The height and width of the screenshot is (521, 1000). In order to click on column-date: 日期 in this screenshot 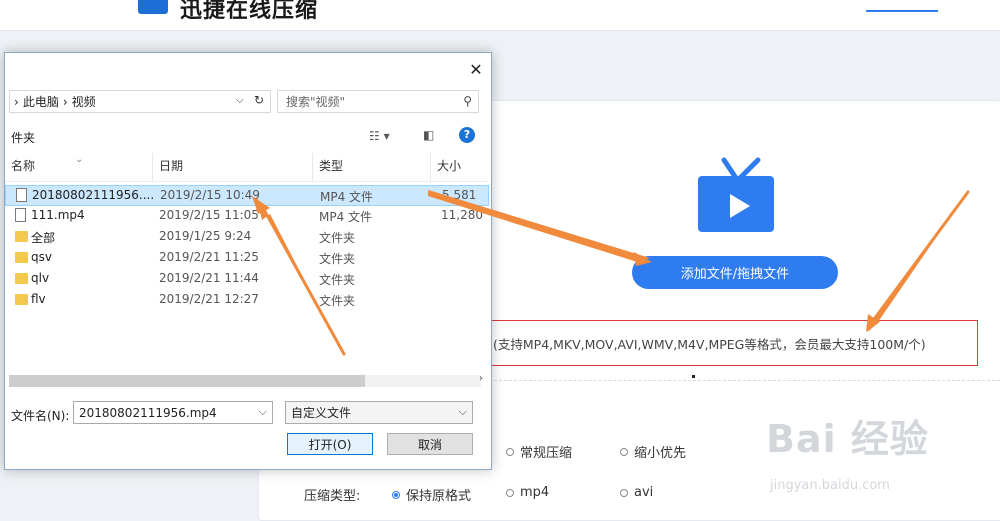, I will do `click(233, 167)`.